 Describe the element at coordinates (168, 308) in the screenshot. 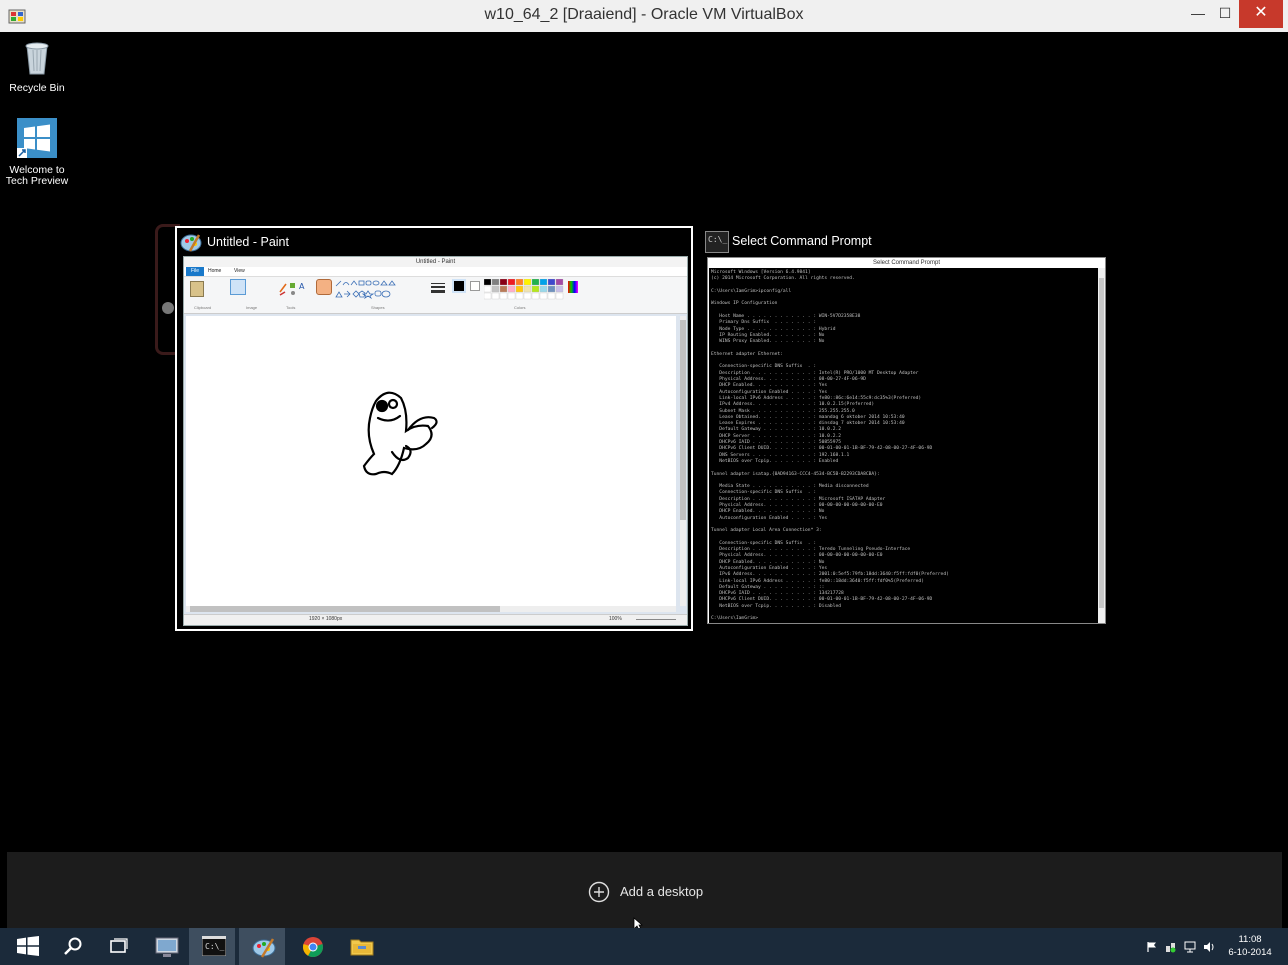

I see `ghost-window-dot` at that location.